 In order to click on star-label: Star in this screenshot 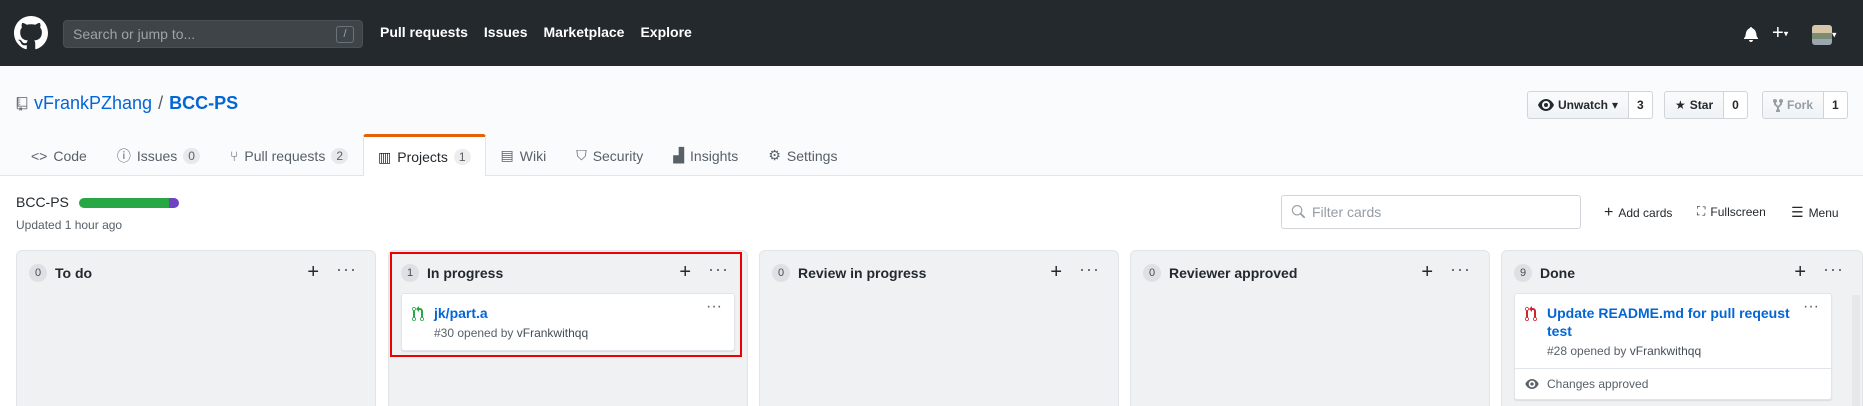, I will do `click(1701, 105)`.